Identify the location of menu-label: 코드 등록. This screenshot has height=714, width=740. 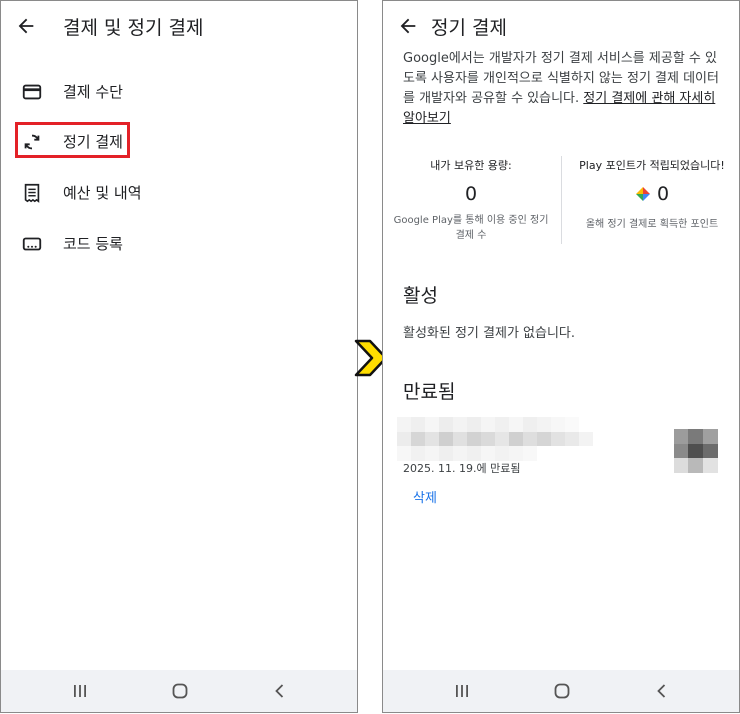
(93, 244).